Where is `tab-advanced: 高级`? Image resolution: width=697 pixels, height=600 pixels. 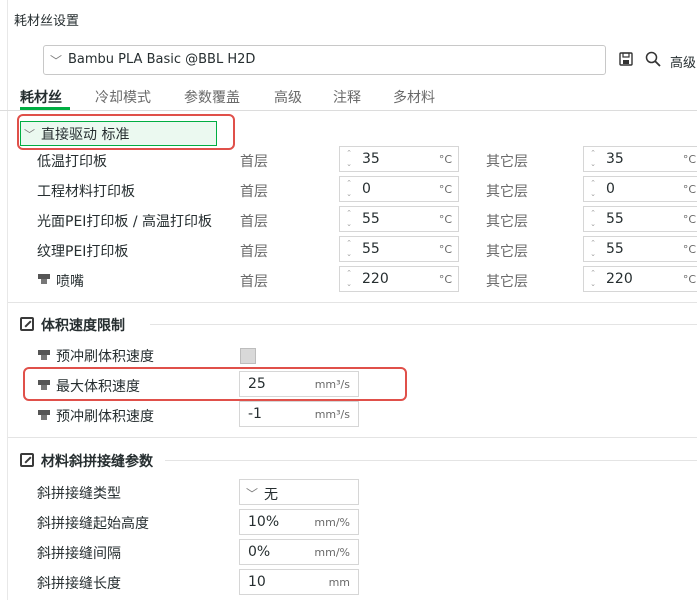 tab-advanced: 高级 is located at coordinates (288, 97).